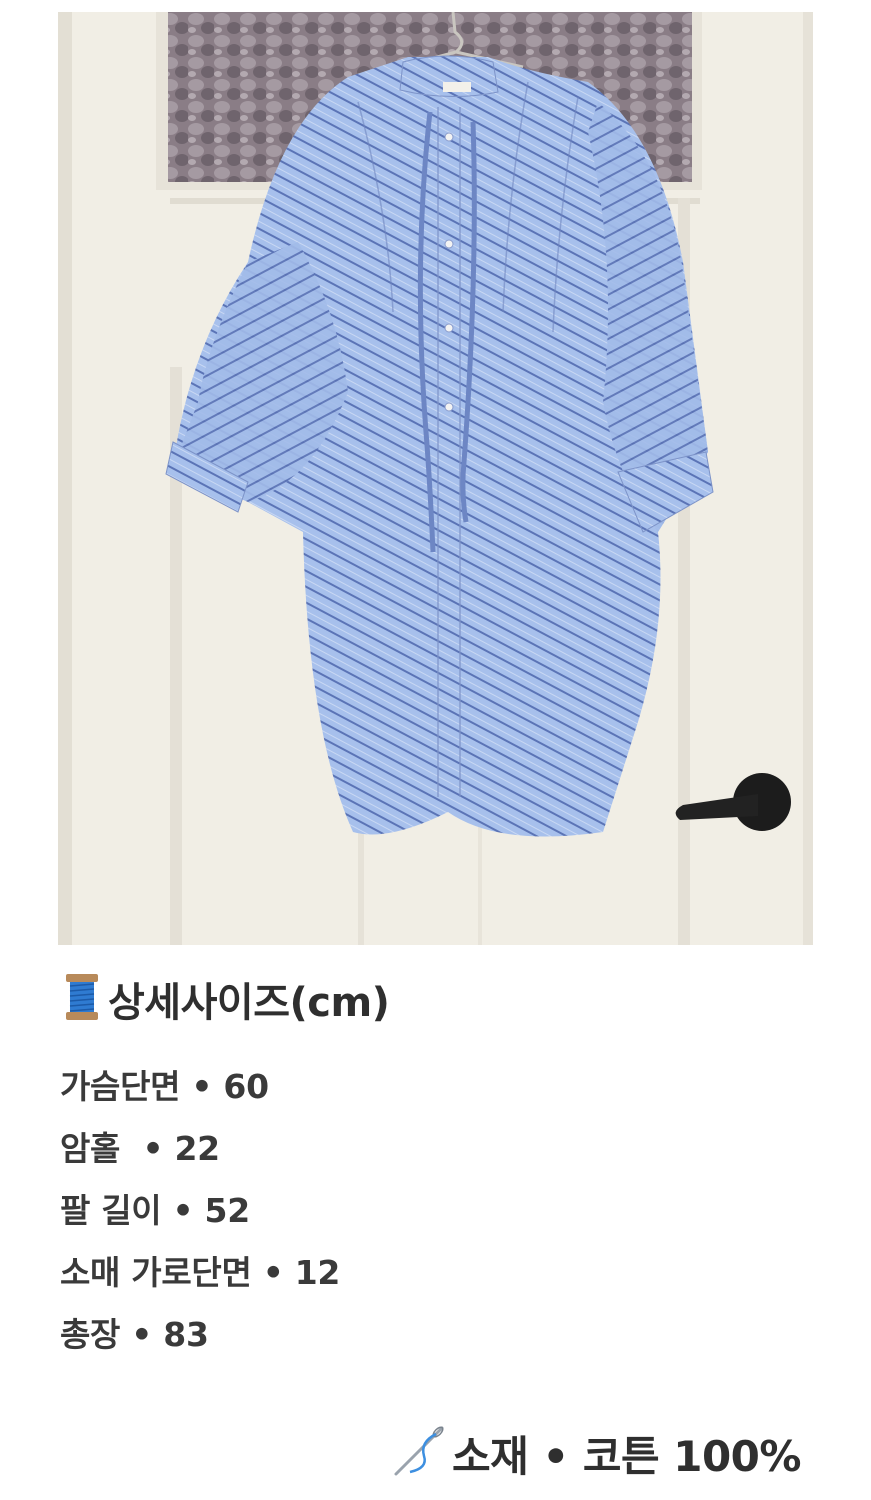  What do you see at coordinates (82, 999) in the screenshot?
I see `thread-spool-icon` at bounding box center [82, 999].